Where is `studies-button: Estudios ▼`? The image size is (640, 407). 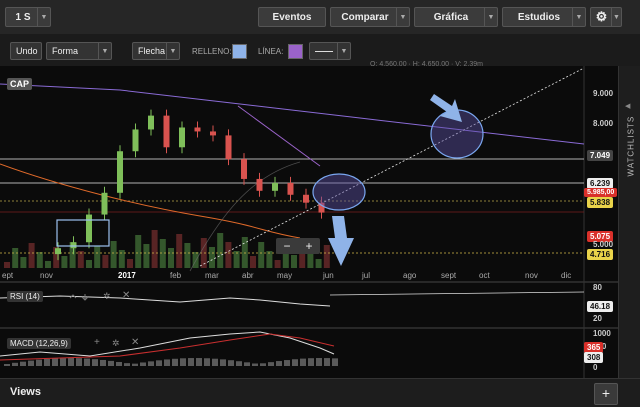 studies-button: Estudios ▼ is located at coordinates (544, 17).